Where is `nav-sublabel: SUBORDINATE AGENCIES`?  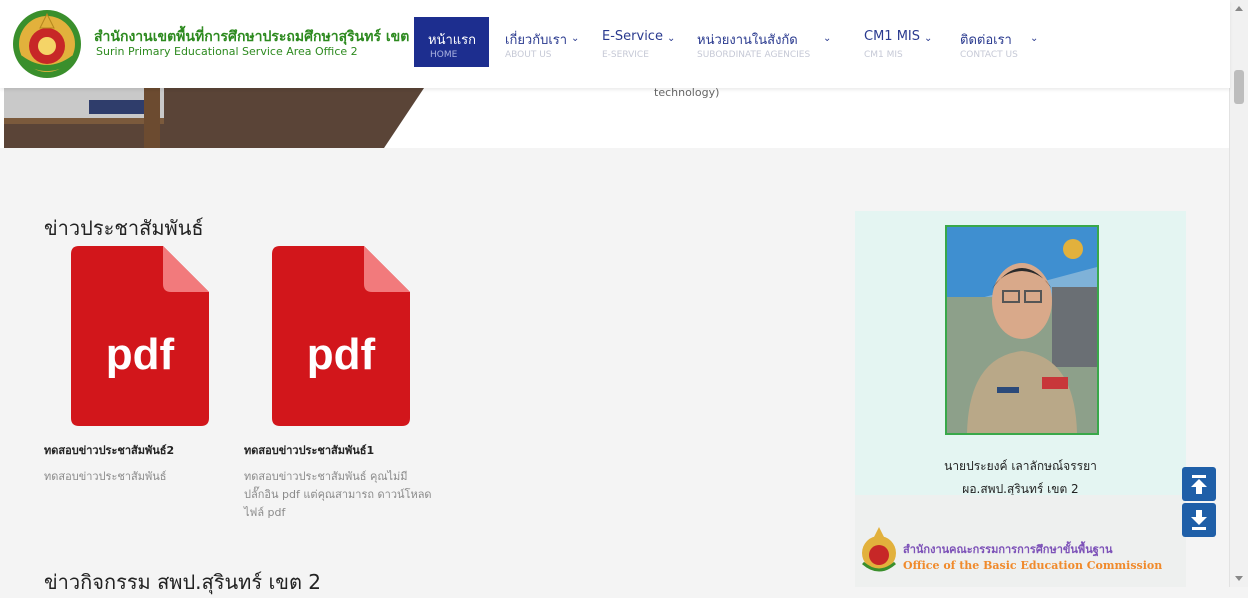
nav-sublabel: SUBORDINATE AGENCIES is located at coordinates (754, 55).